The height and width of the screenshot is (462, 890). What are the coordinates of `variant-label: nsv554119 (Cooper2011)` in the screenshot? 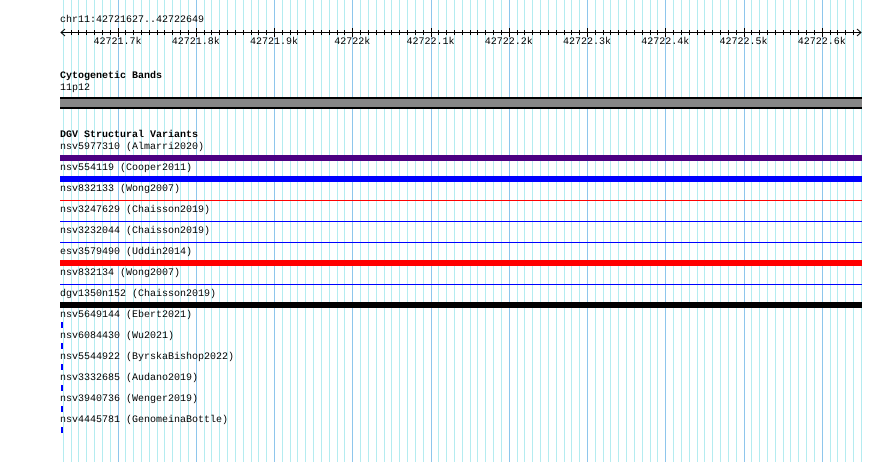 It's located at (126, 169).